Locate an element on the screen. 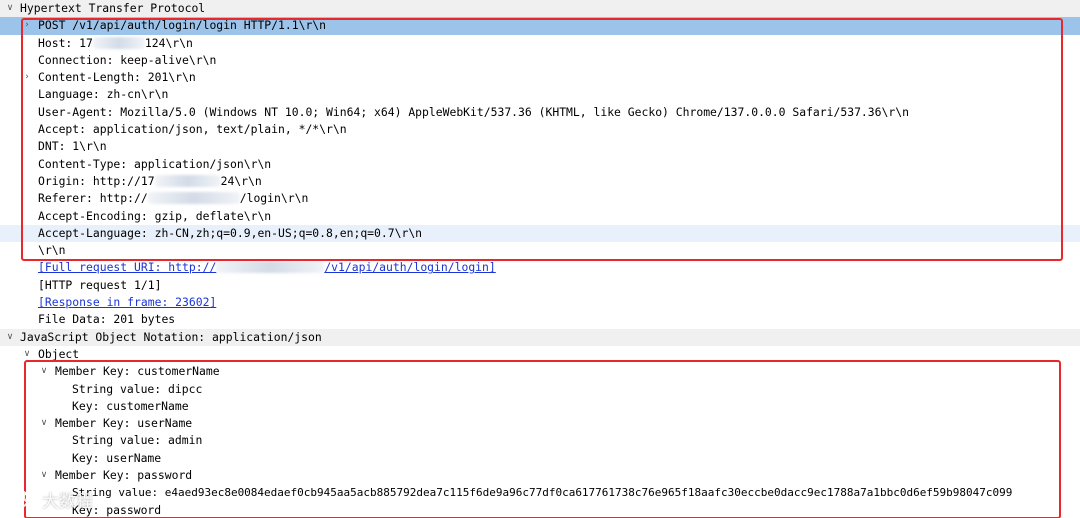 The height and width of the screenshot is (518, 1080). string-value: String value: admin is located at coordinates (137, 440).